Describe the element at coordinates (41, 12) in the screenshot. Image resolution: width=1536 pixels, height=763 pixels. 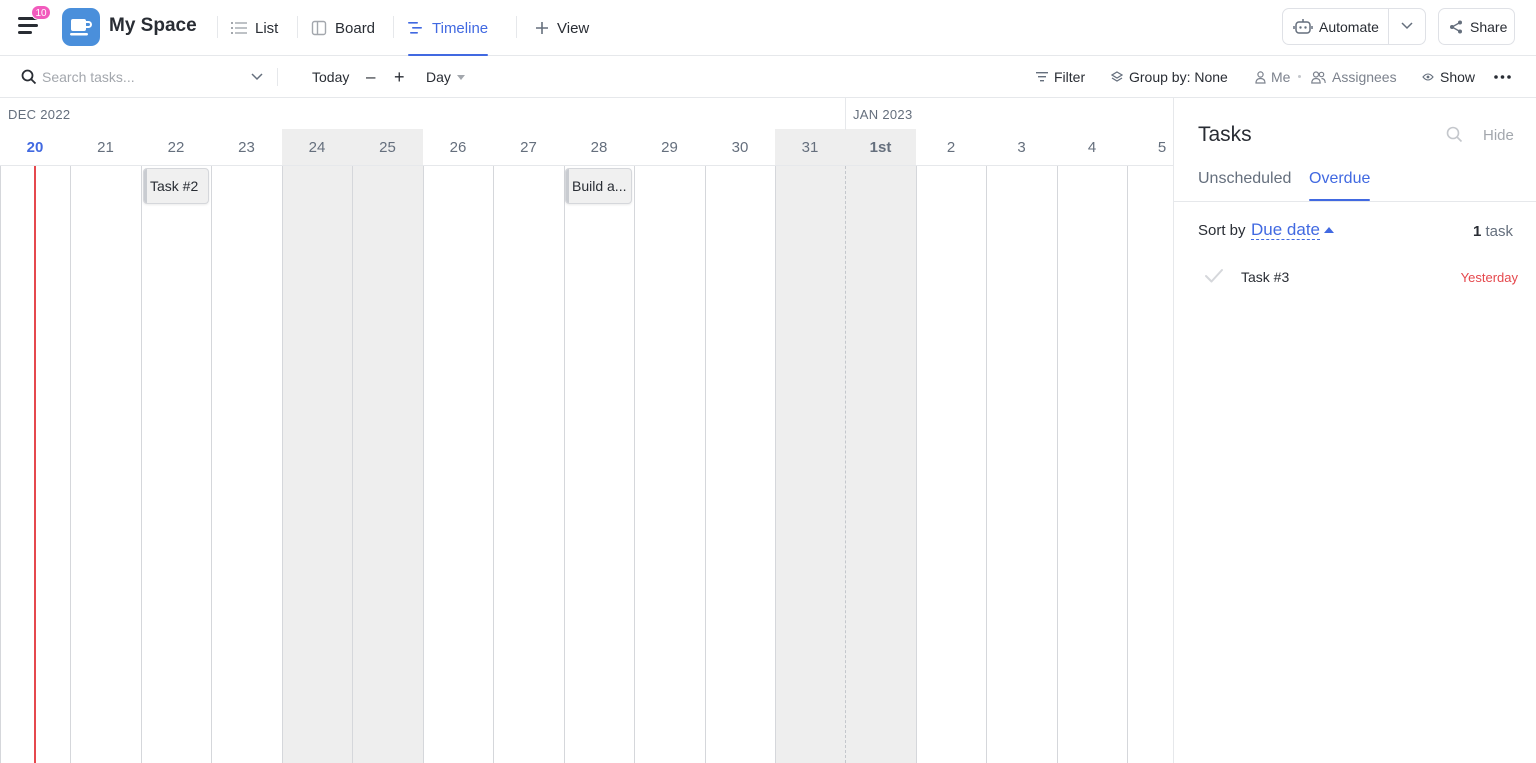
I see `notification-badge: 10` at that location.